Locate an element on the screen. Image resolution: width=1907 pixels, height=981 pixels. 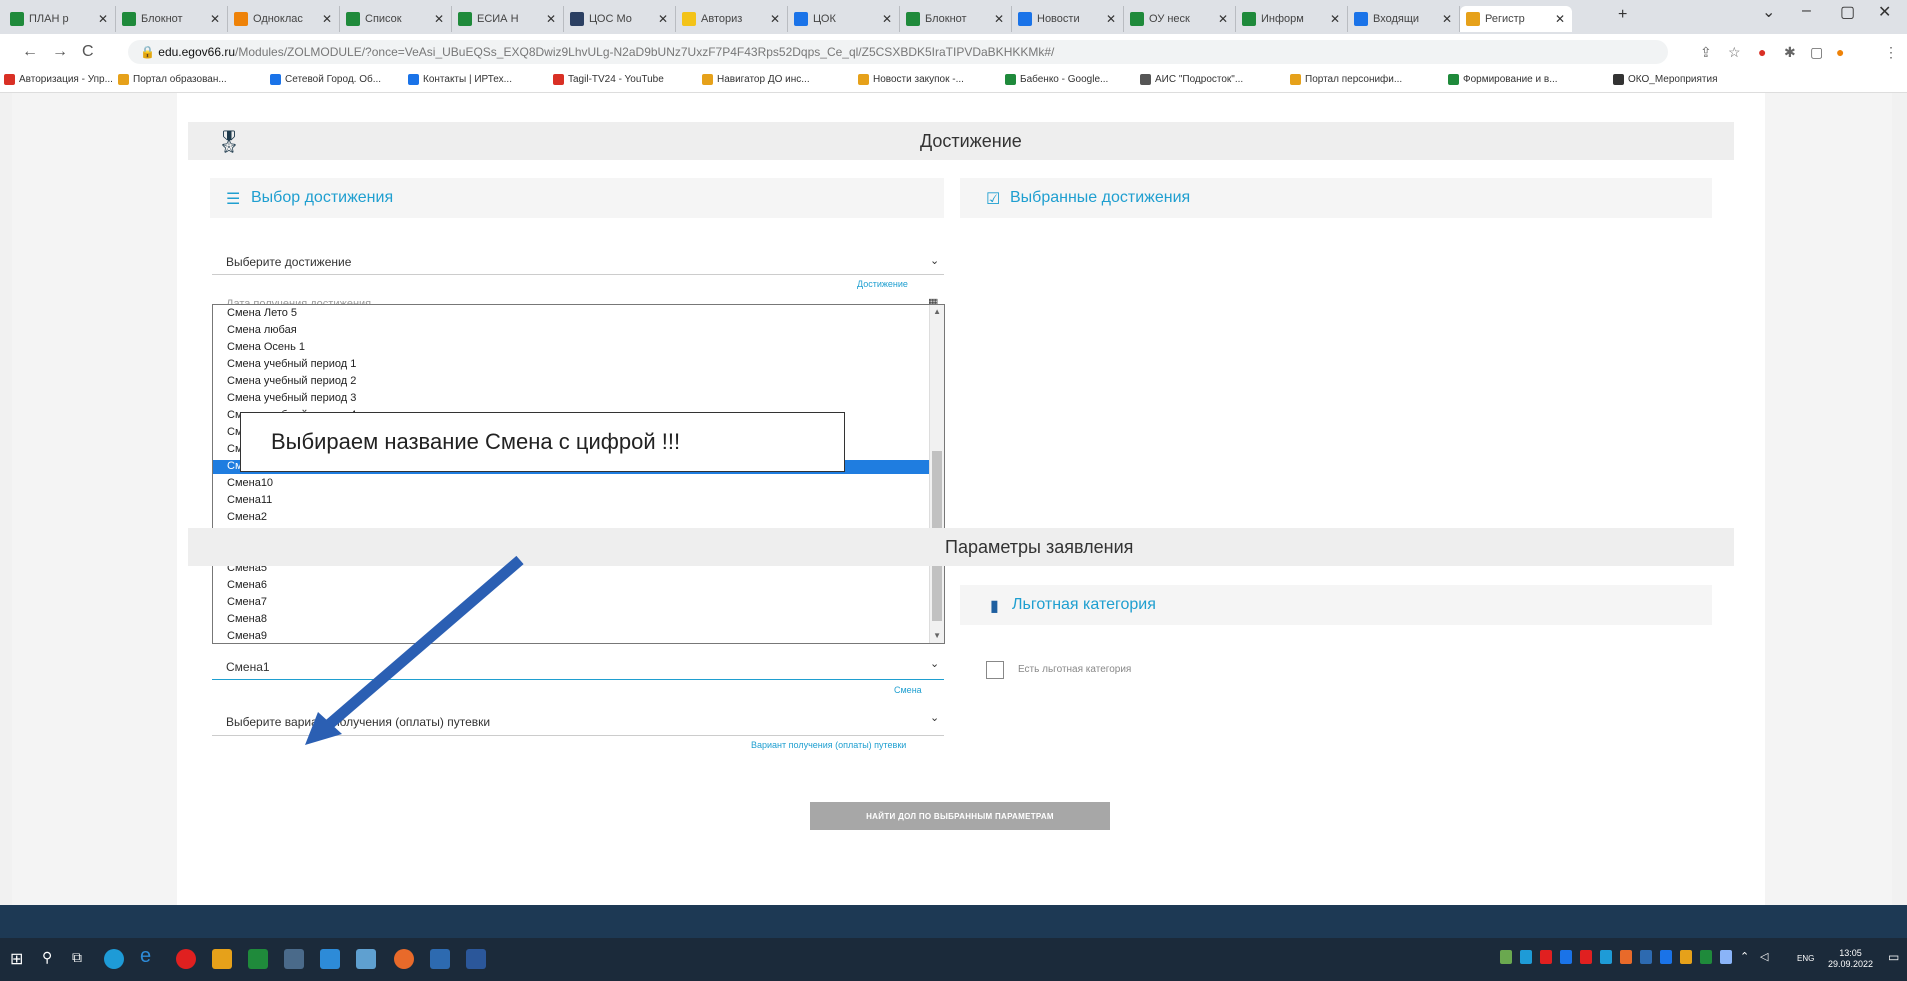
search-button: НАЙТИ ДОЛ ПО ВЫБРАННЫМ ПАРАМЕТРАМ is located at coordinates (960, 816).